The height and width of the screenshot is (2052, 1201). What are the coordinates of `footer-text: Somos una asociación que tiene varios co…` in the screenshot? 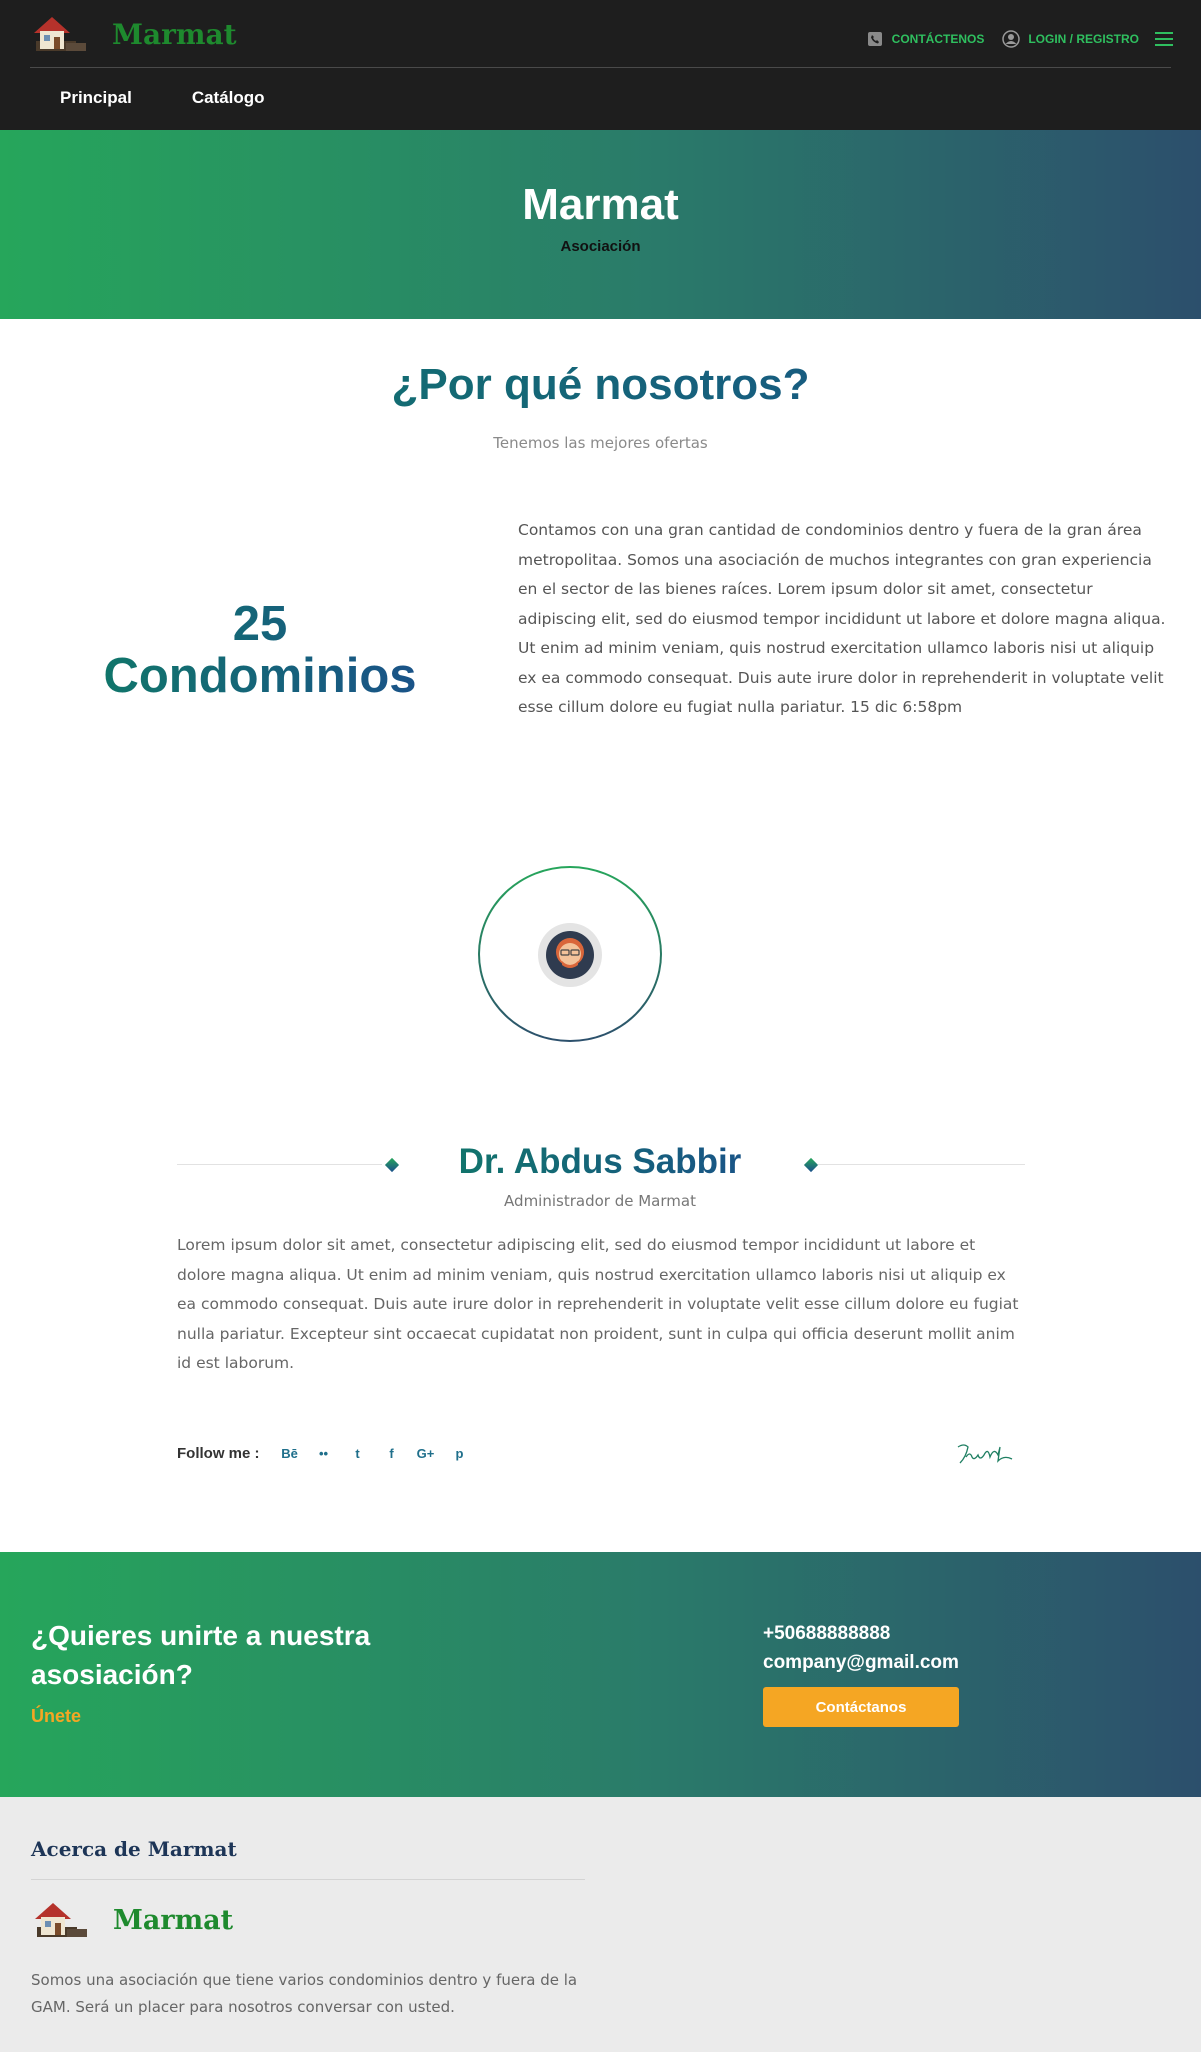 It's located at (304, 1993).